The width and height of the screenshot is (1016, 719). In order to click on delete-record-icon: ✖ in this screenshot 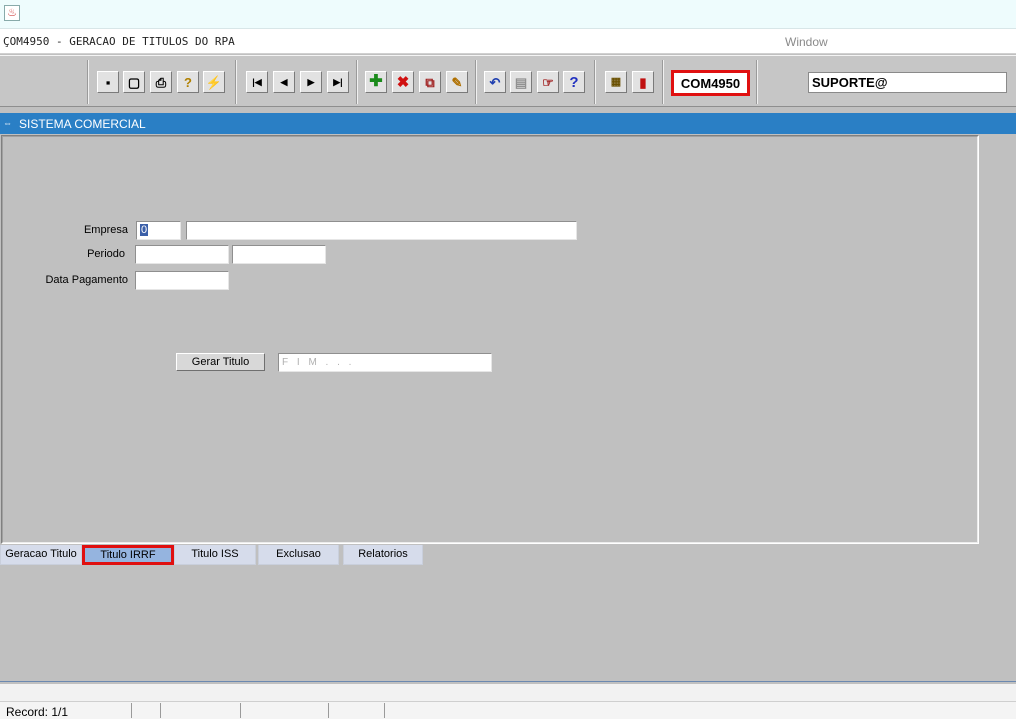, I will do `click(403, 82)`.